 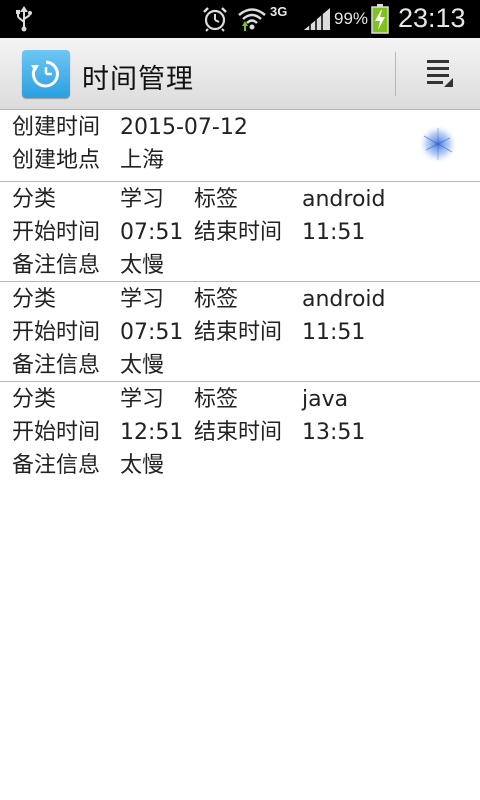 I want to click on start-time-value: 12:51, so click(x=152, y=432).